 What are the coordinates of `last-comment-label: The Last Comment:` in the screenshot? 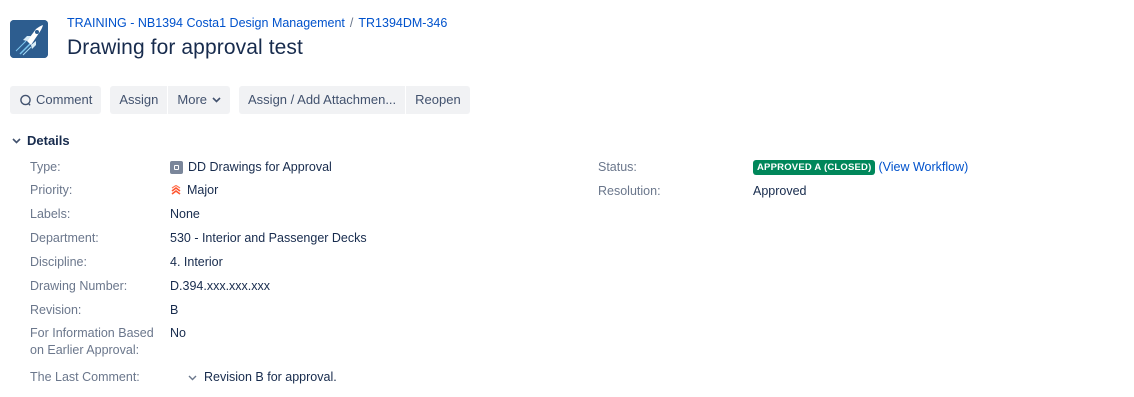 It's located at (85, 377).